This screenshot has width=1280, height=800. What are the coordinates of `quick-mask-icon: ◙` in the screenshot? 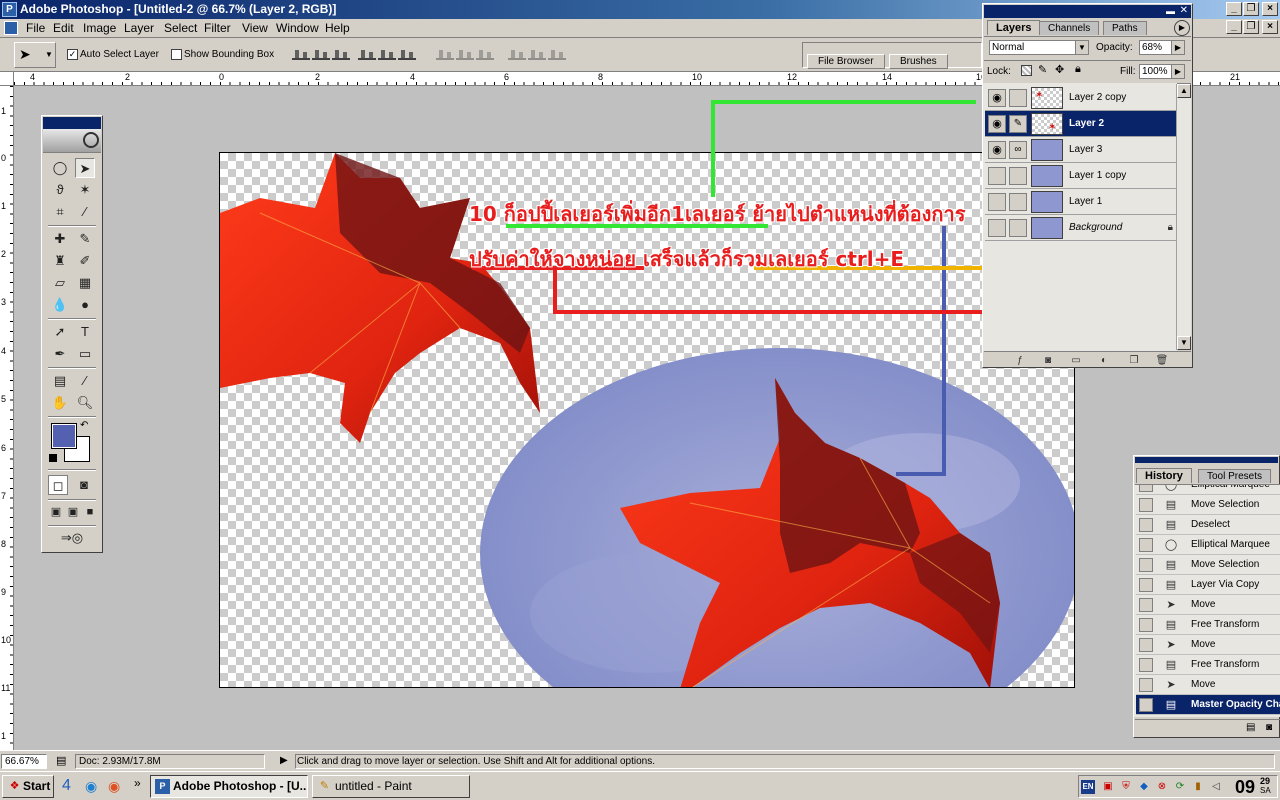 It's located at (84, 485).